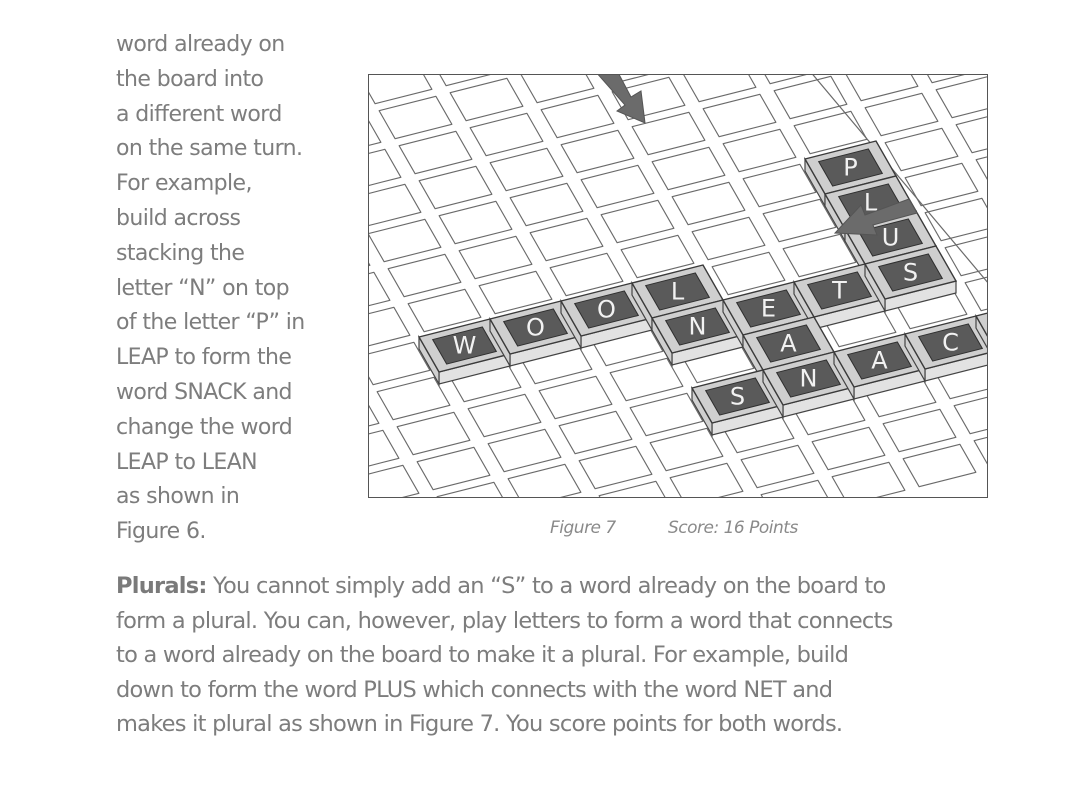 Image resolution: width=1080 pixels, height=812 pixels. What do you see at coordinates (180, 253) in the screenshot?
I see `side-text-line: stacking the` at bounding box center [180, 253].